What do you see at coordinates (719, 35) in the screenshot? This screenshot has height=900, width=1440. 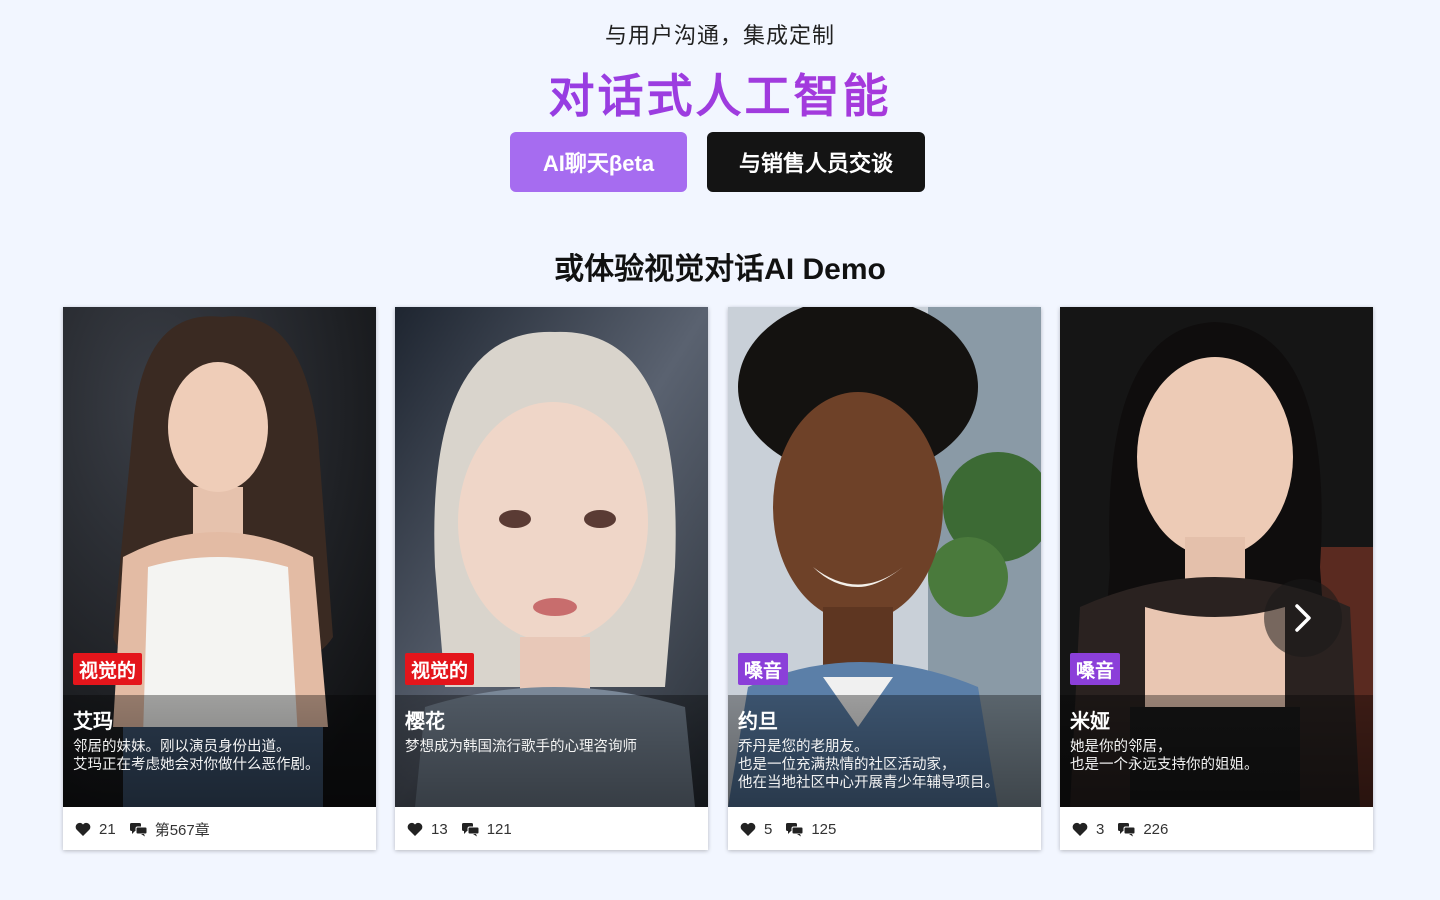 I see `hero-subtitle: 与用户沟通，集成定制` at bounding box center [719, 35].